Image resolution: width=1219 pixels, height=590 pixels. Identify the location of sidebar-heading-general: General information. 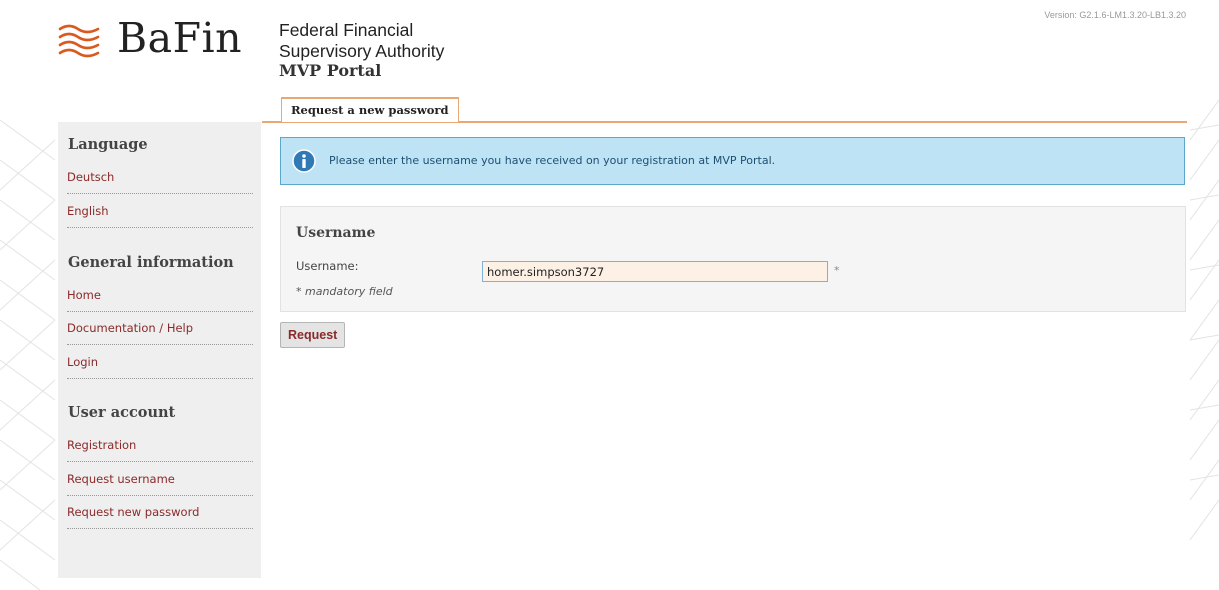
(151, 262).